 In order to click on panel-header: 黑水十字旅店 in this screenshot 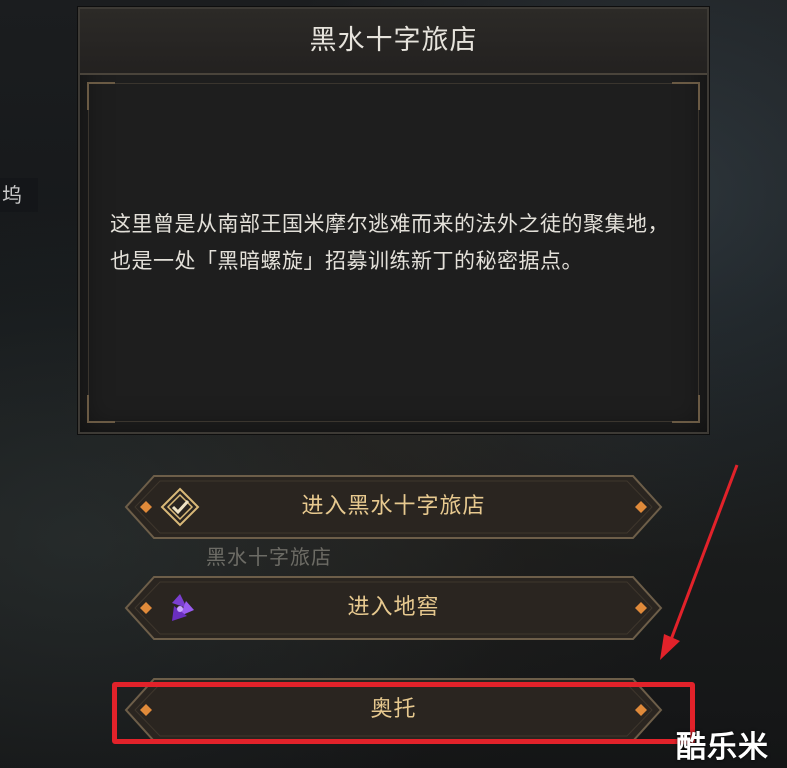, I will do `click(393, 42)`.